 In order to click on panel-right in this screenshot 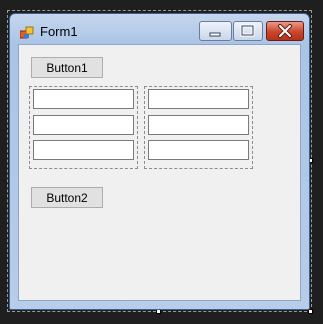, I will do `click(198, 127)`.